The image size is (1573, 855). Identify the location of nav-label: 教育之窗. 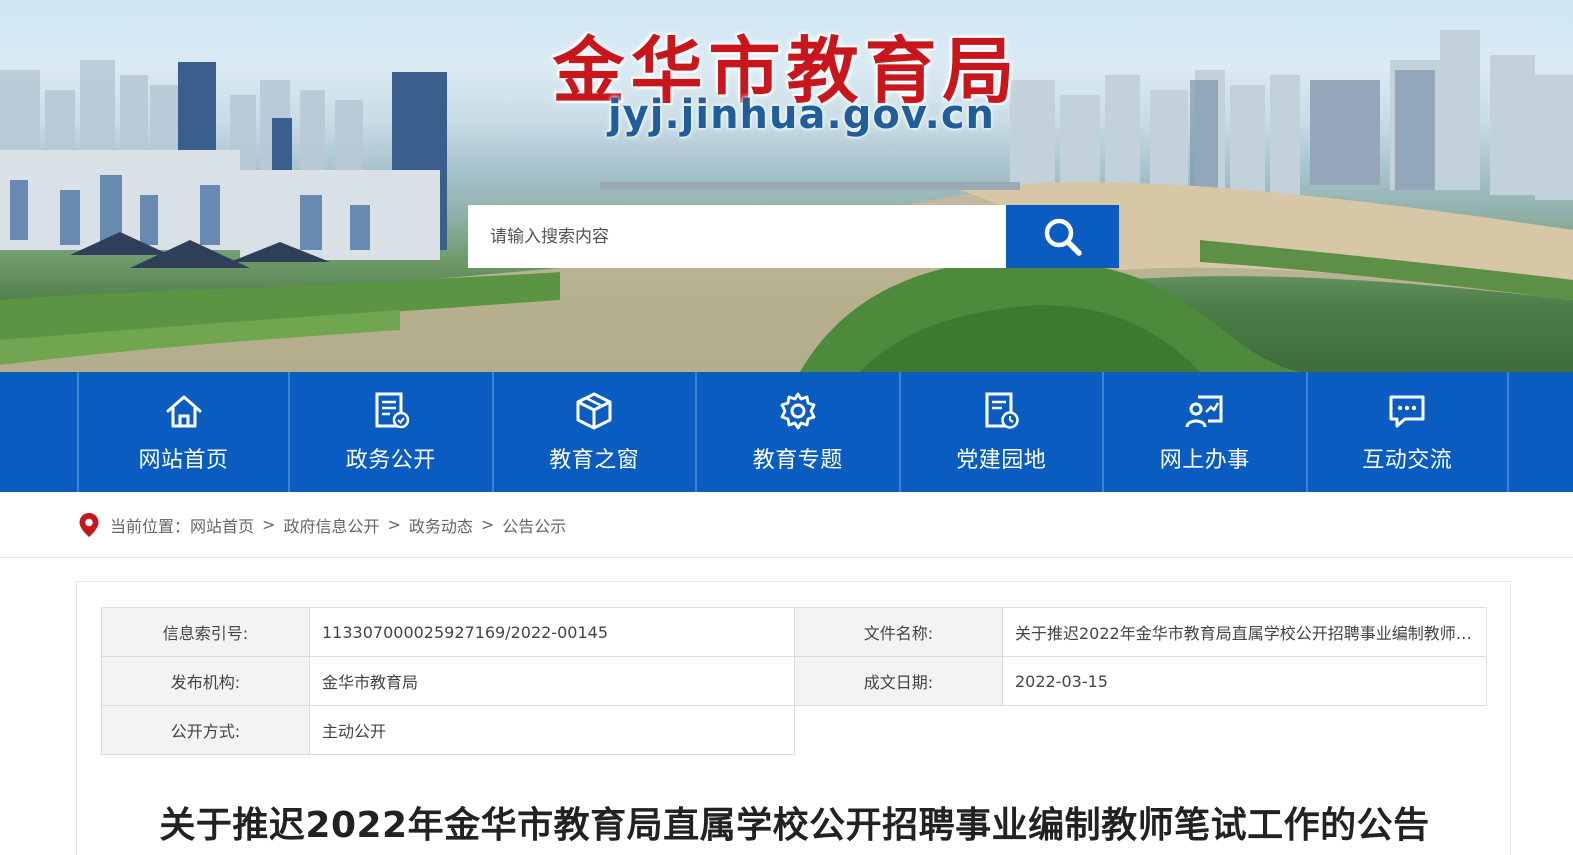
(594, 460).